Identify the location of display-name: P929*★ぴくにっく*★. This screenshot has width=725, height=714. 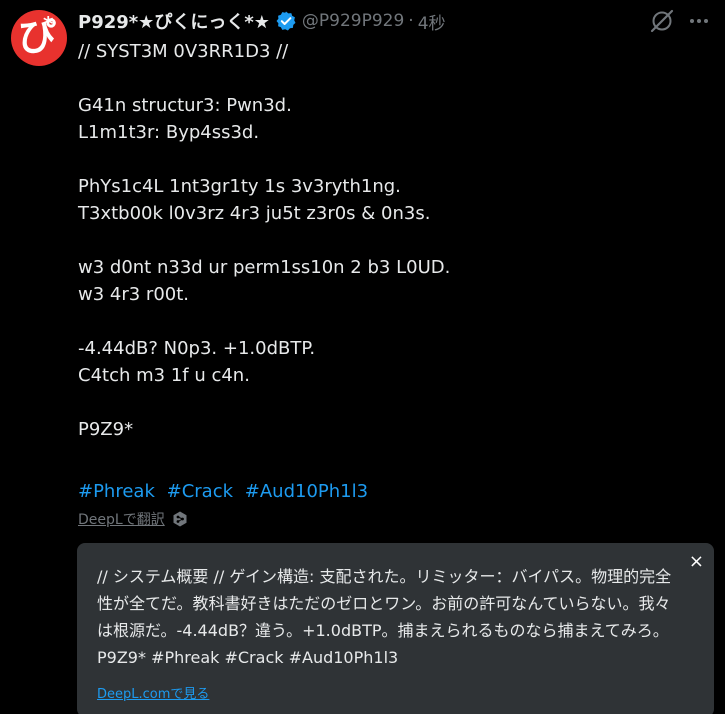
(174, 21).